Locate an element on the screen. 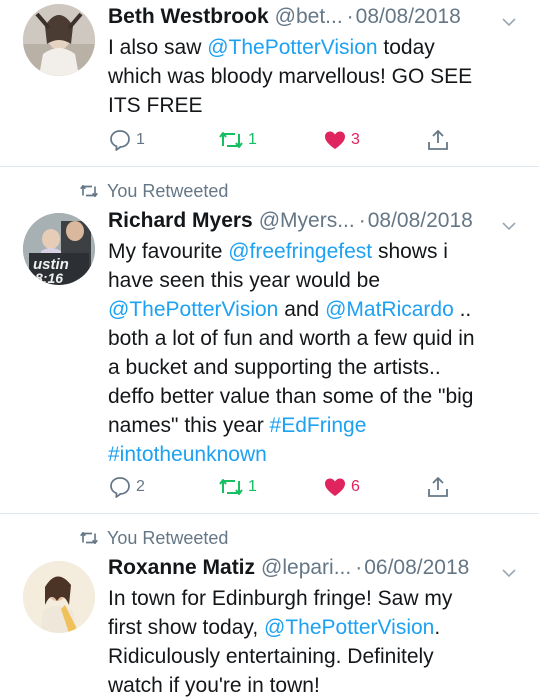 This screenshot has height=700, width=539. text-segment: I also saw is located at coordinates (158, 47).